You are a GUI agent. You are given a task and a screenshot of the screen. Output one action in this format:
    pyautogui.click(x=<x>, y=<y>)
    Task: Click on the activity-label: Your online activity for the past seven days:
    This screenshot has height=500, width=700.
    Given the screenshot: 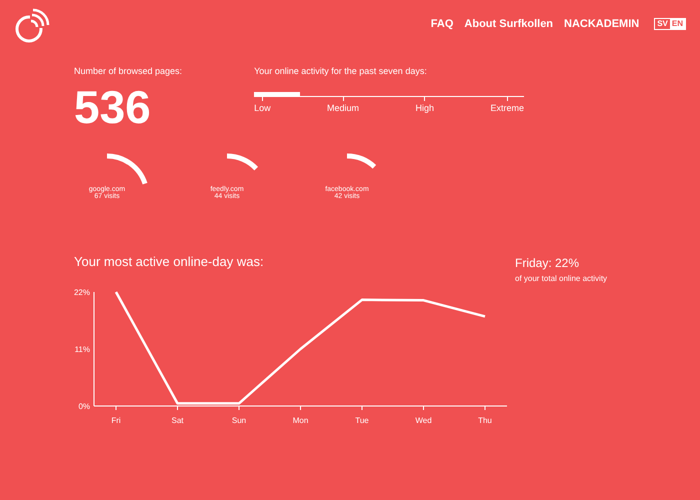 What is the action you would take?
    pyautogui.click(x=341, y=71)
    